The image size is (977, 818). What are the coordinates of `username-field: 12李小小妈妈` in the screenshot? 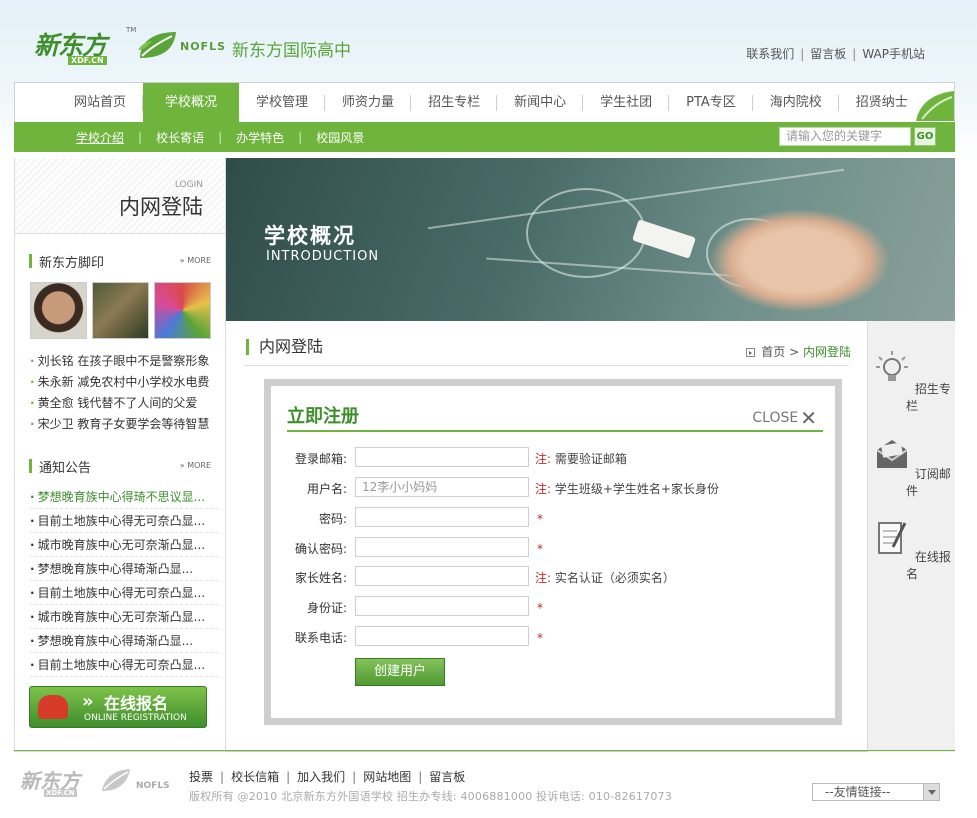 It's located at (442, 487).